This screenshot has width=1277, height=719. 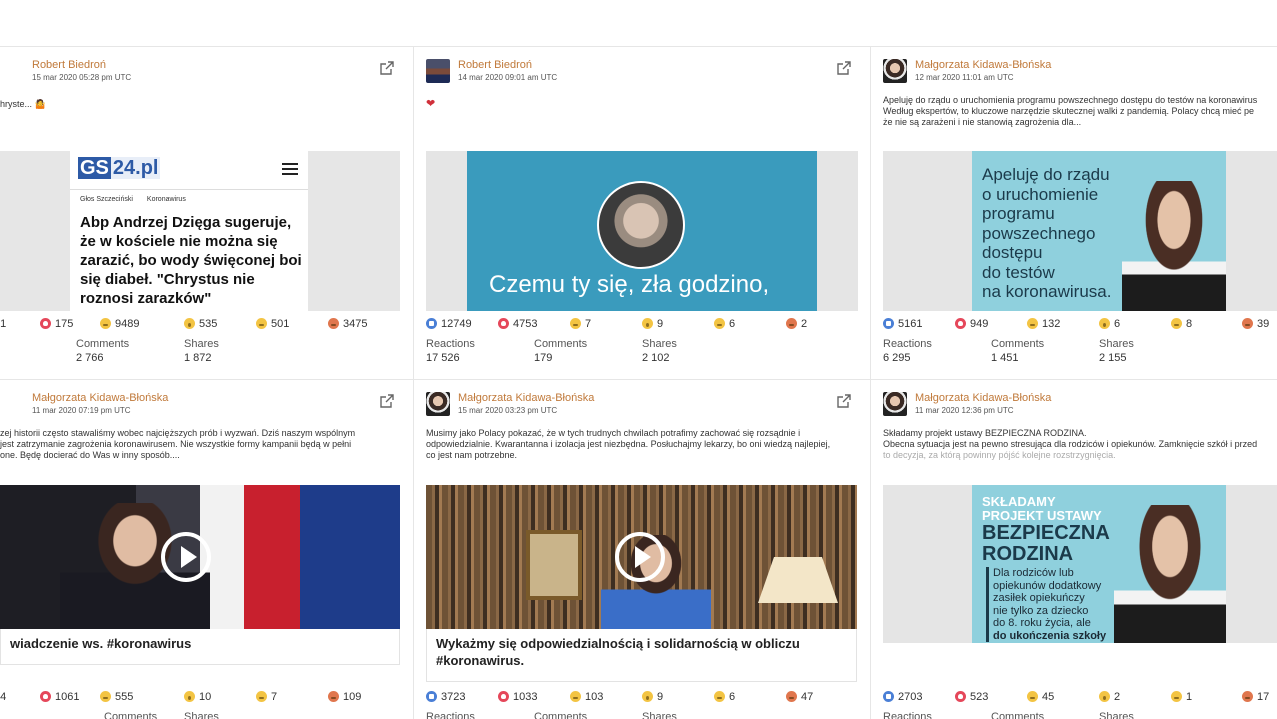 What do you see at coordinates (181, 697) in the screenshot?
I see `reaction-counts: 44 1061 555 10 7 109` at bounding box center [181, 697].